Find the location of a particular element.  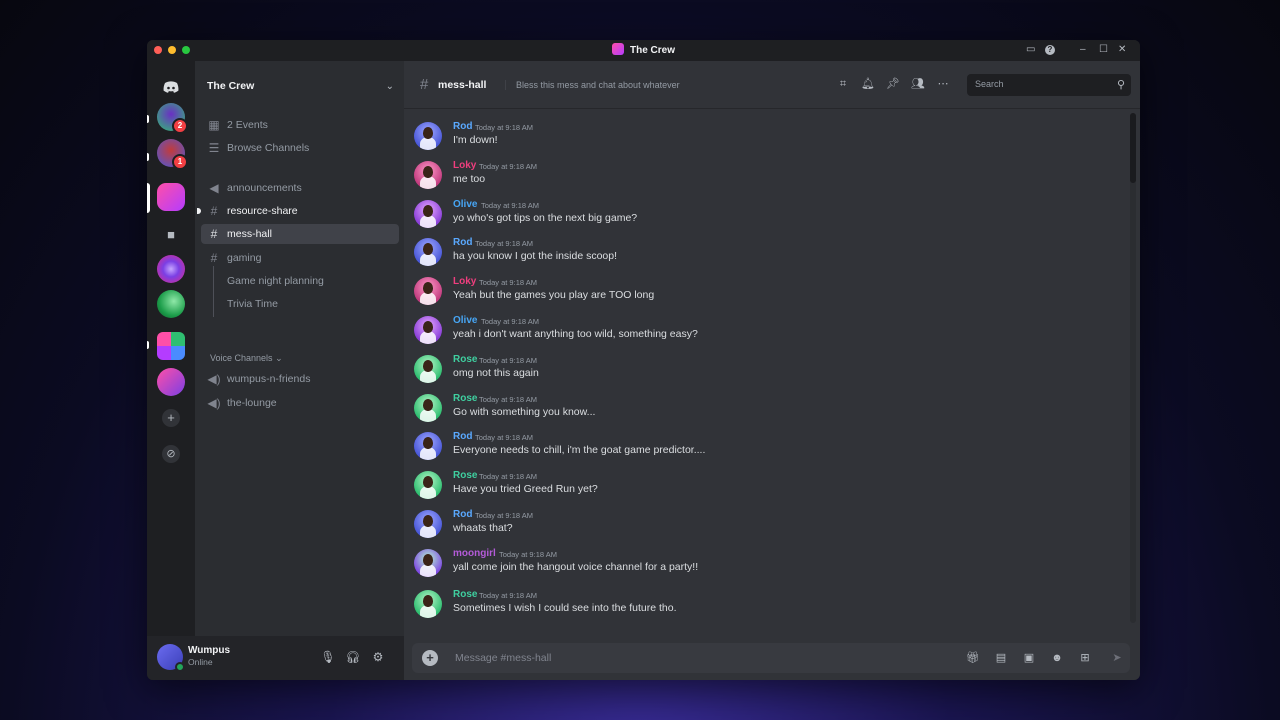

gif-icon: ▤ is located at coordinates (1001, 658).